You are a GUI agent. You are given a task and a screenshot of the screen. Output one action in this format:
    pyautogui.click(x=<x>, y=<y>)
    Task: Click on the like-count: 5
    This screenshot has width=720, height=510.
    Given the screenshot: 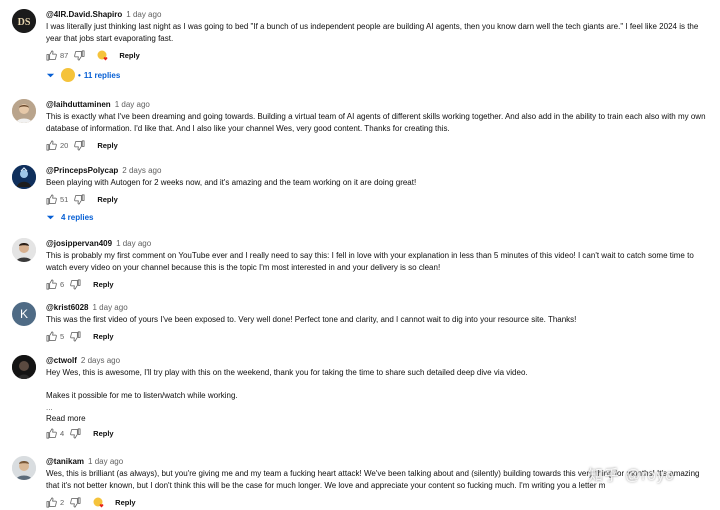 What is the action you would take?
    pyautogui.click(x=62, y=336)
    